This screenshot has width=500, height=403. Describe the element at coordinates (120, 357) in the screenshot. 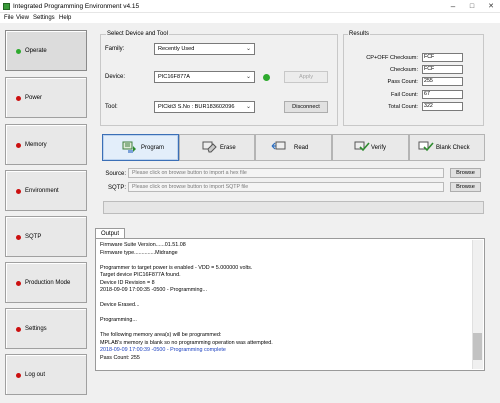

I see `output-line: Pass Count: 255` at that location.